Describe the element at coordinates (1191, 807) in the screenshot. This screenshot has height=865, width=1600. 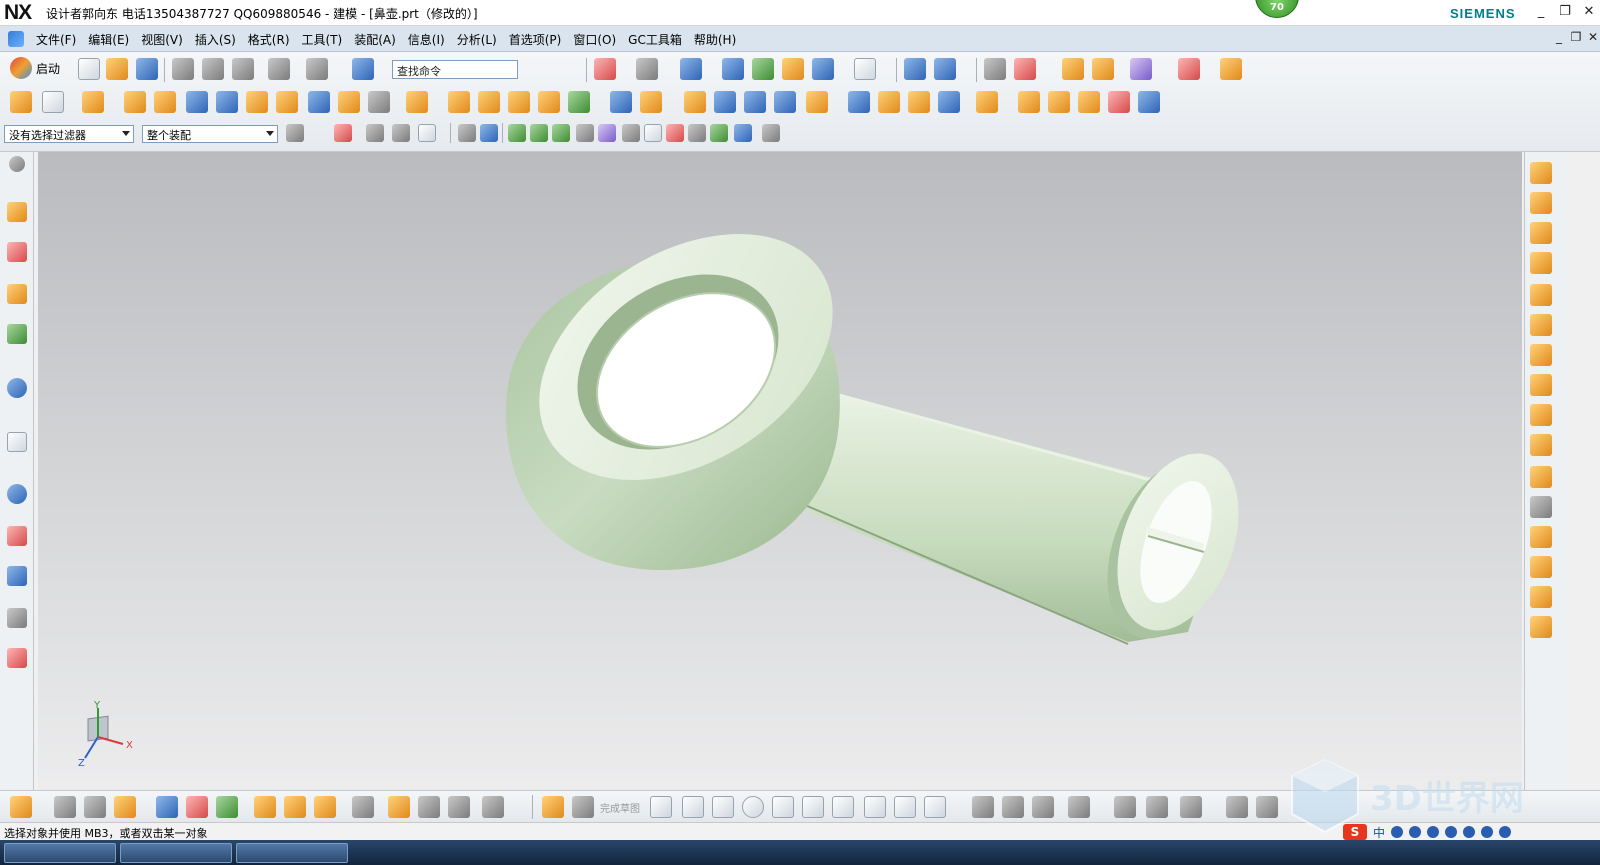
I see `auto-constrain-icon` at that location.